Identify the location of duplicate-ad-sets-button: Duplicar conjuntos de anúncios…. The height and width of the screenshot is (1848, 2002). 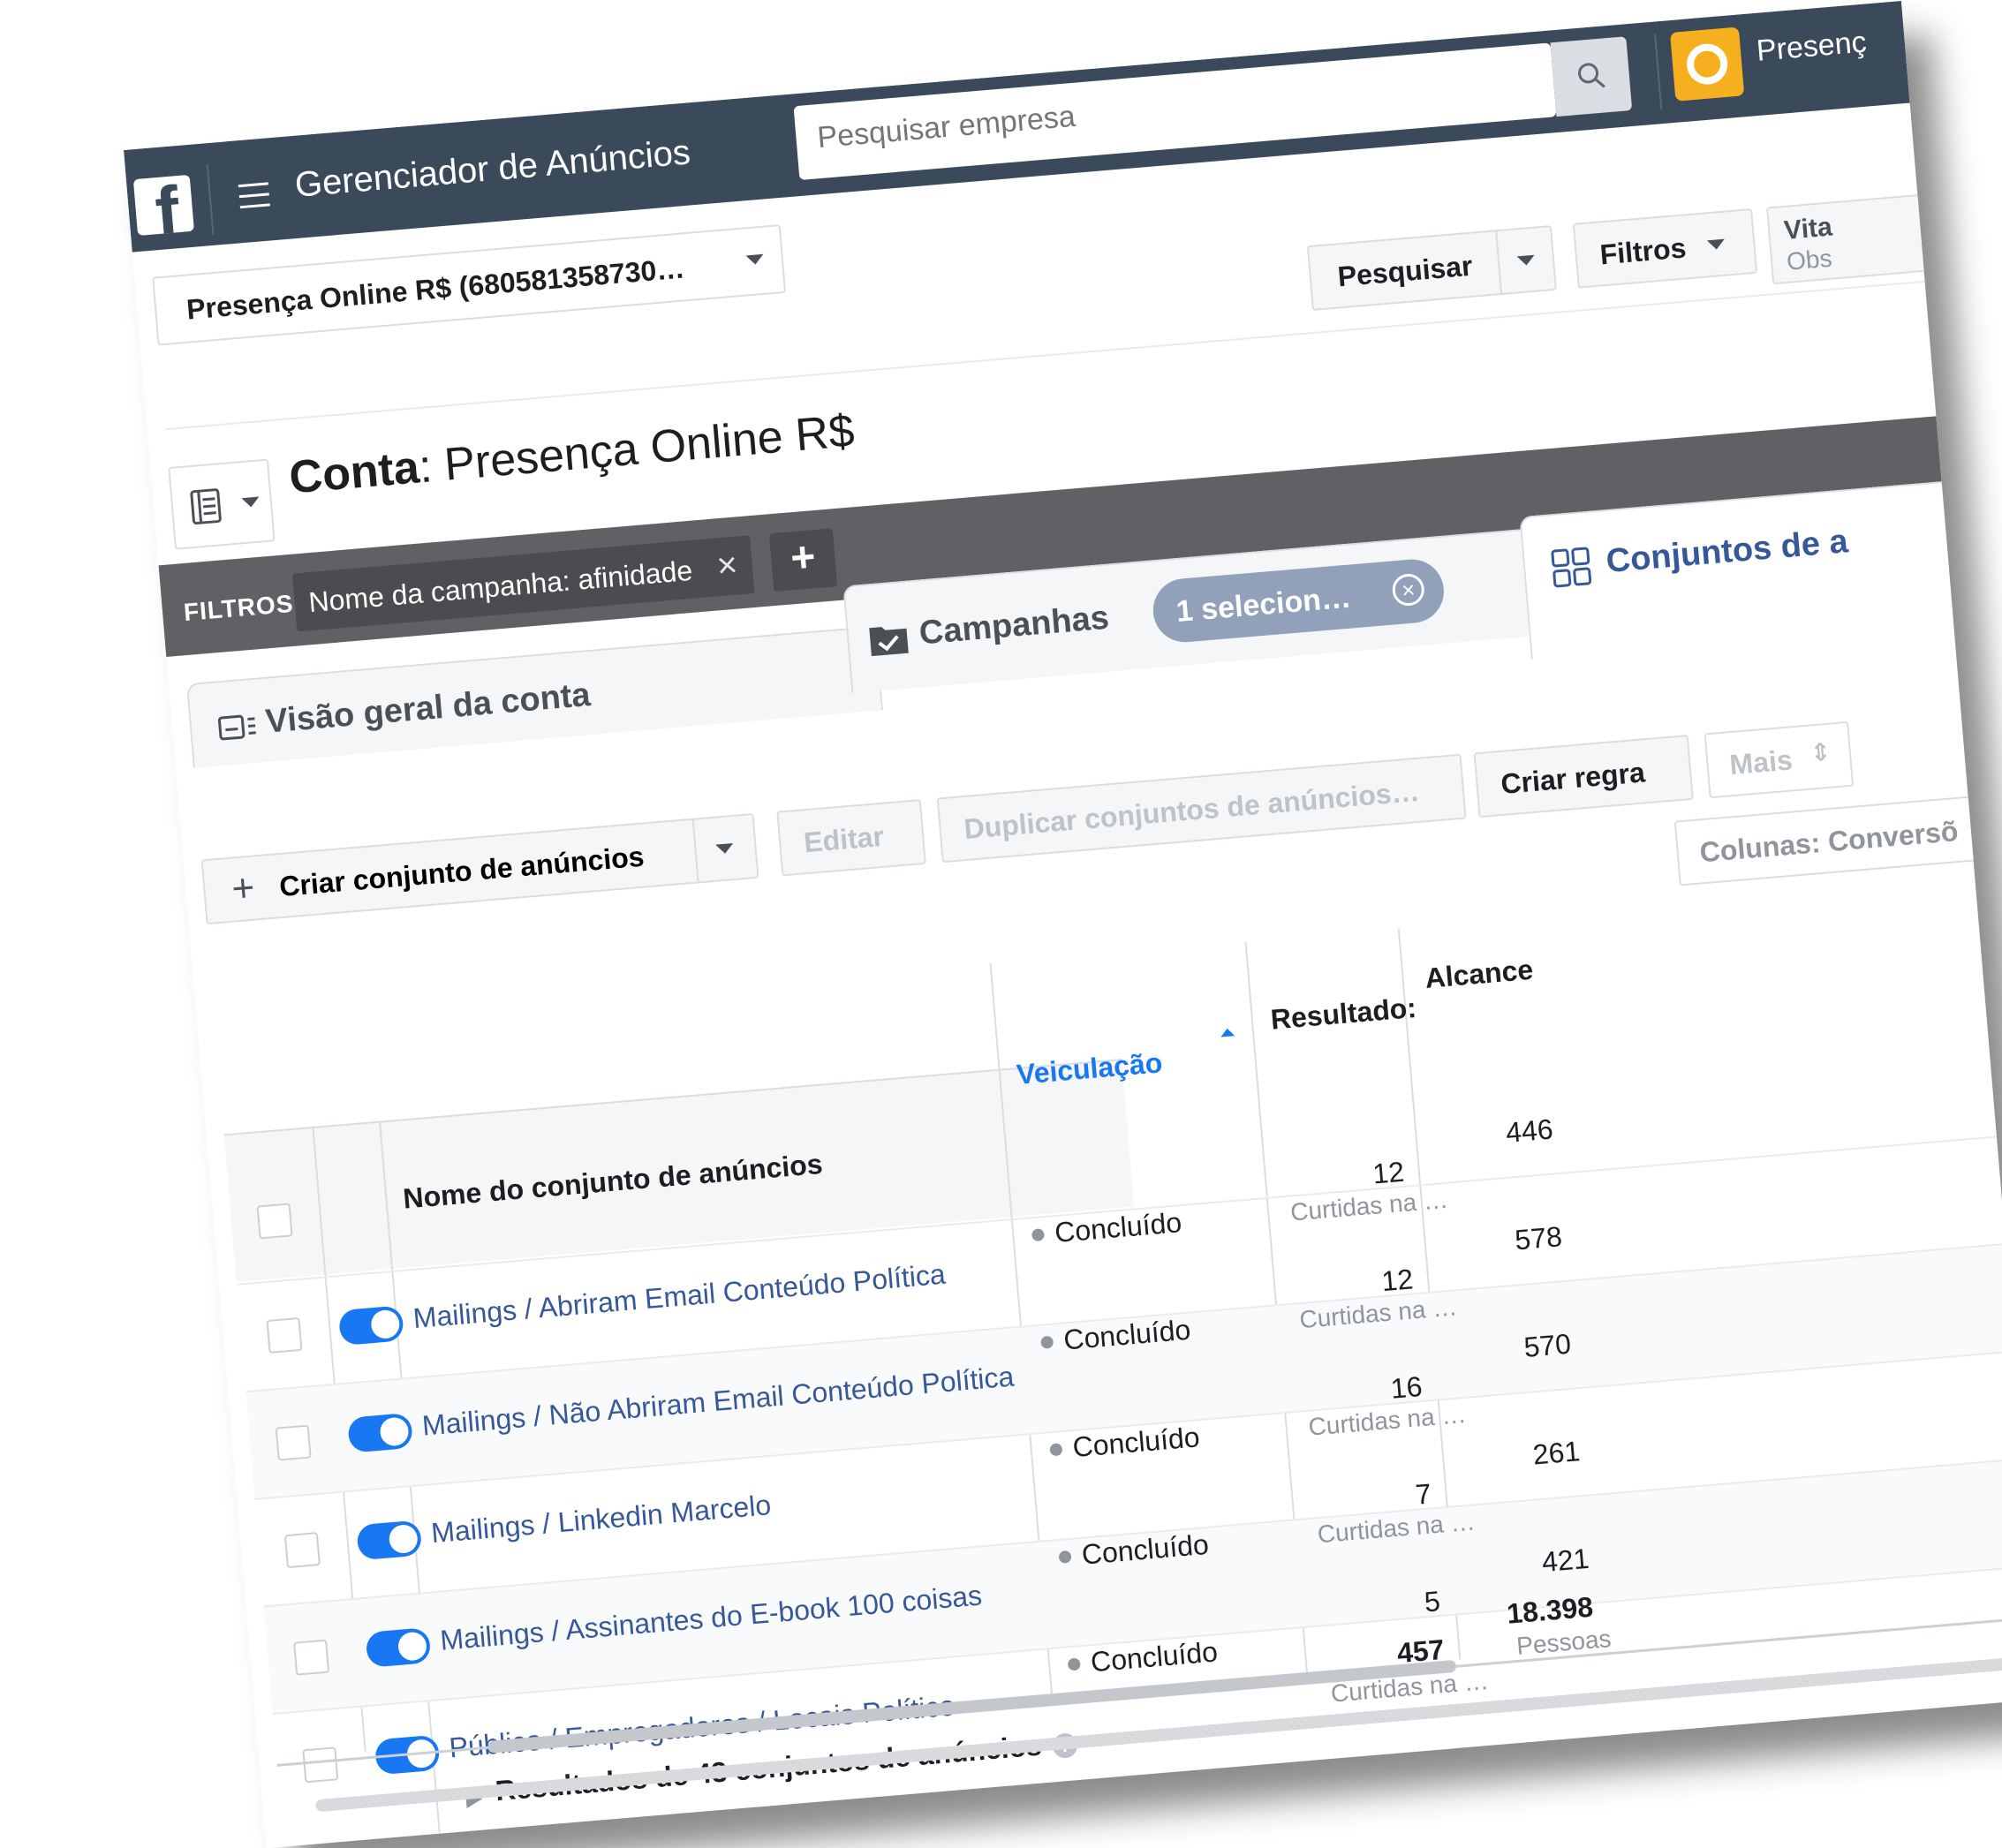
(1201, 808).